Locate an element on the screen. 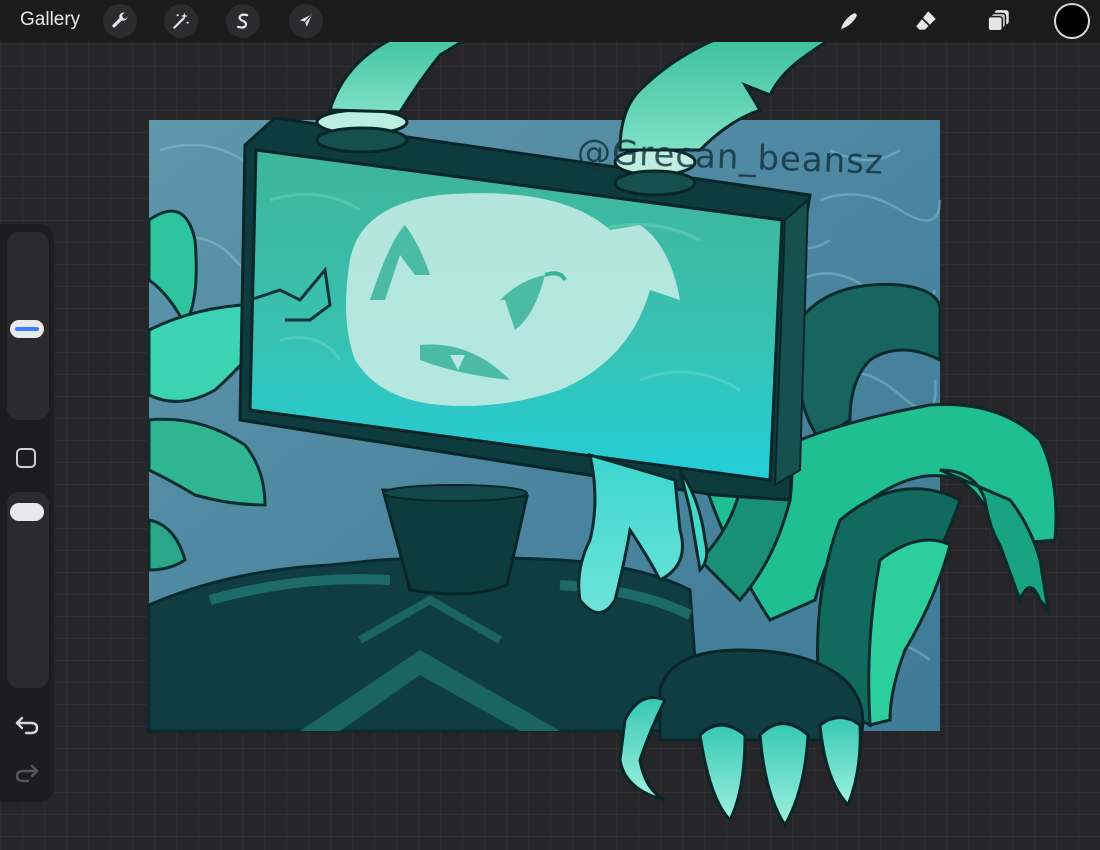 The height and width of the screenshot is (850, 1100). wrench-icon is located at coordinates (120, 20).